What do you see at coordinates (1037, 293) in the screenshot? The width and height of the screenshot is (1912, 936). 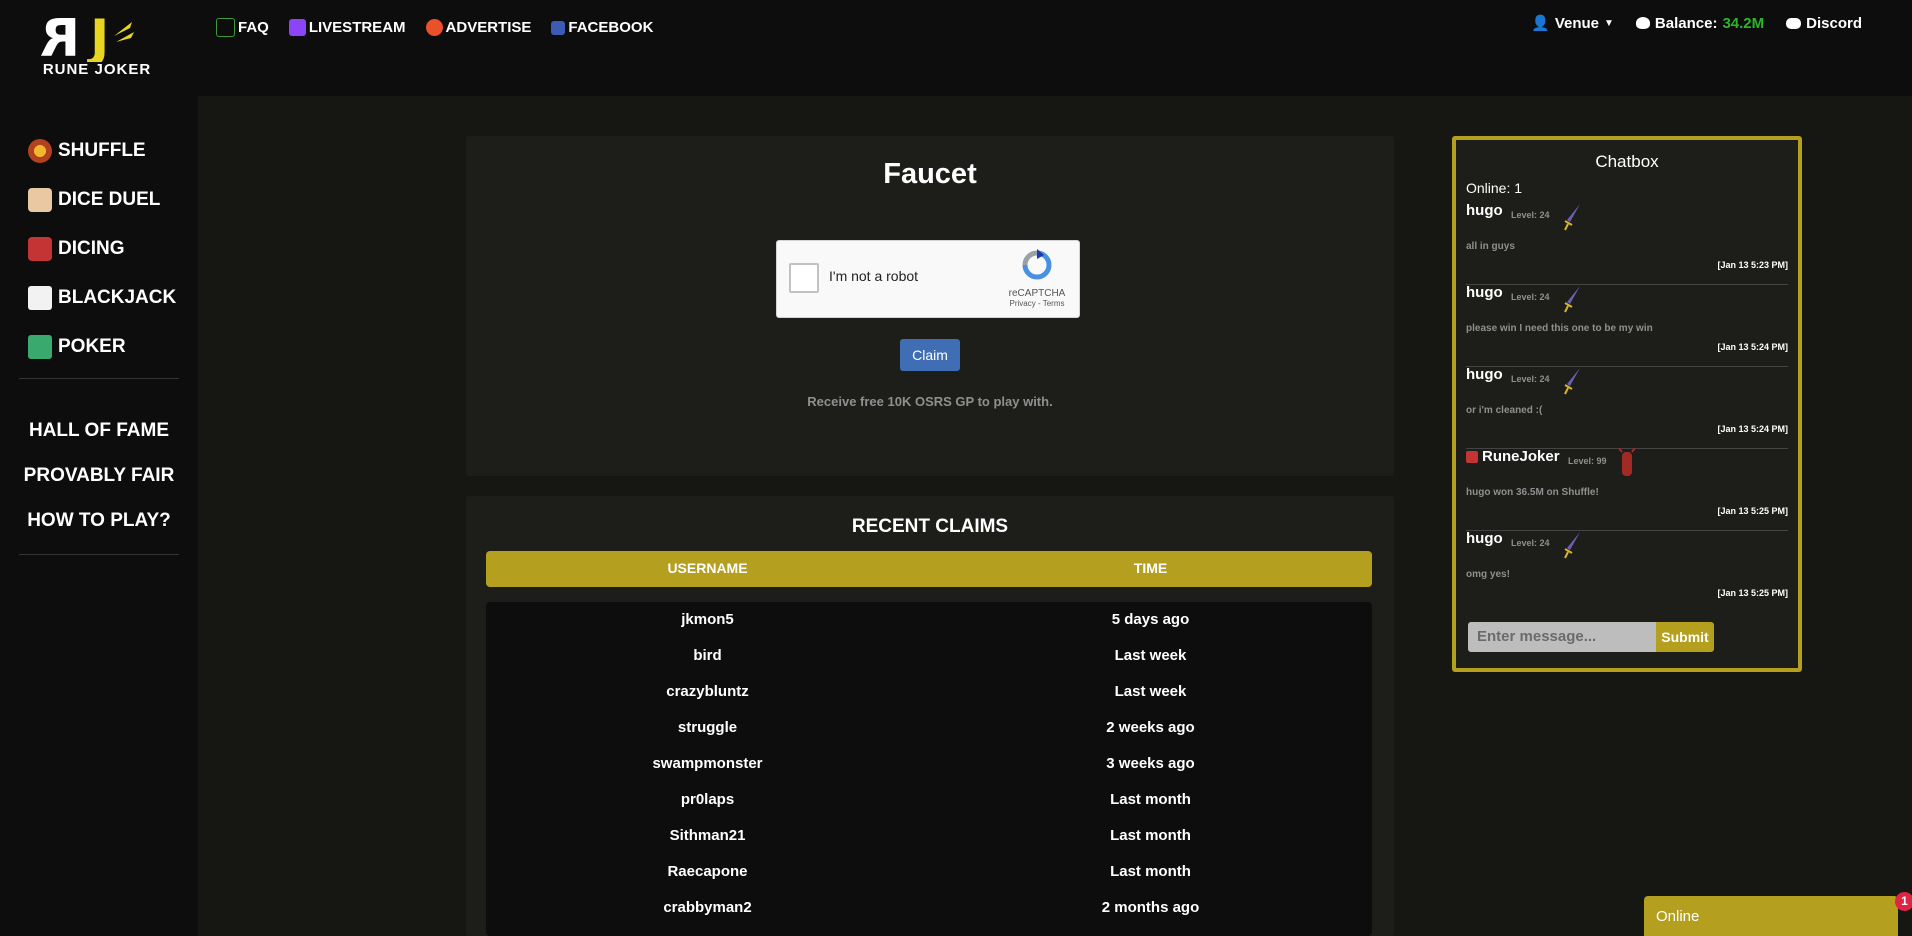 I see `captcha-brand-name: reCAPTCHA` at bounding box center [1037, 293].